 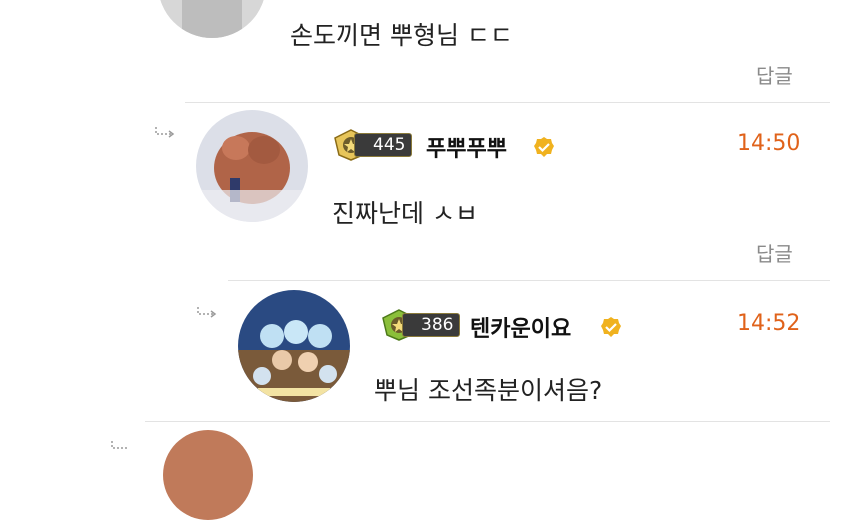 I want to click on level-number: 386, so click(x=431, y=325).